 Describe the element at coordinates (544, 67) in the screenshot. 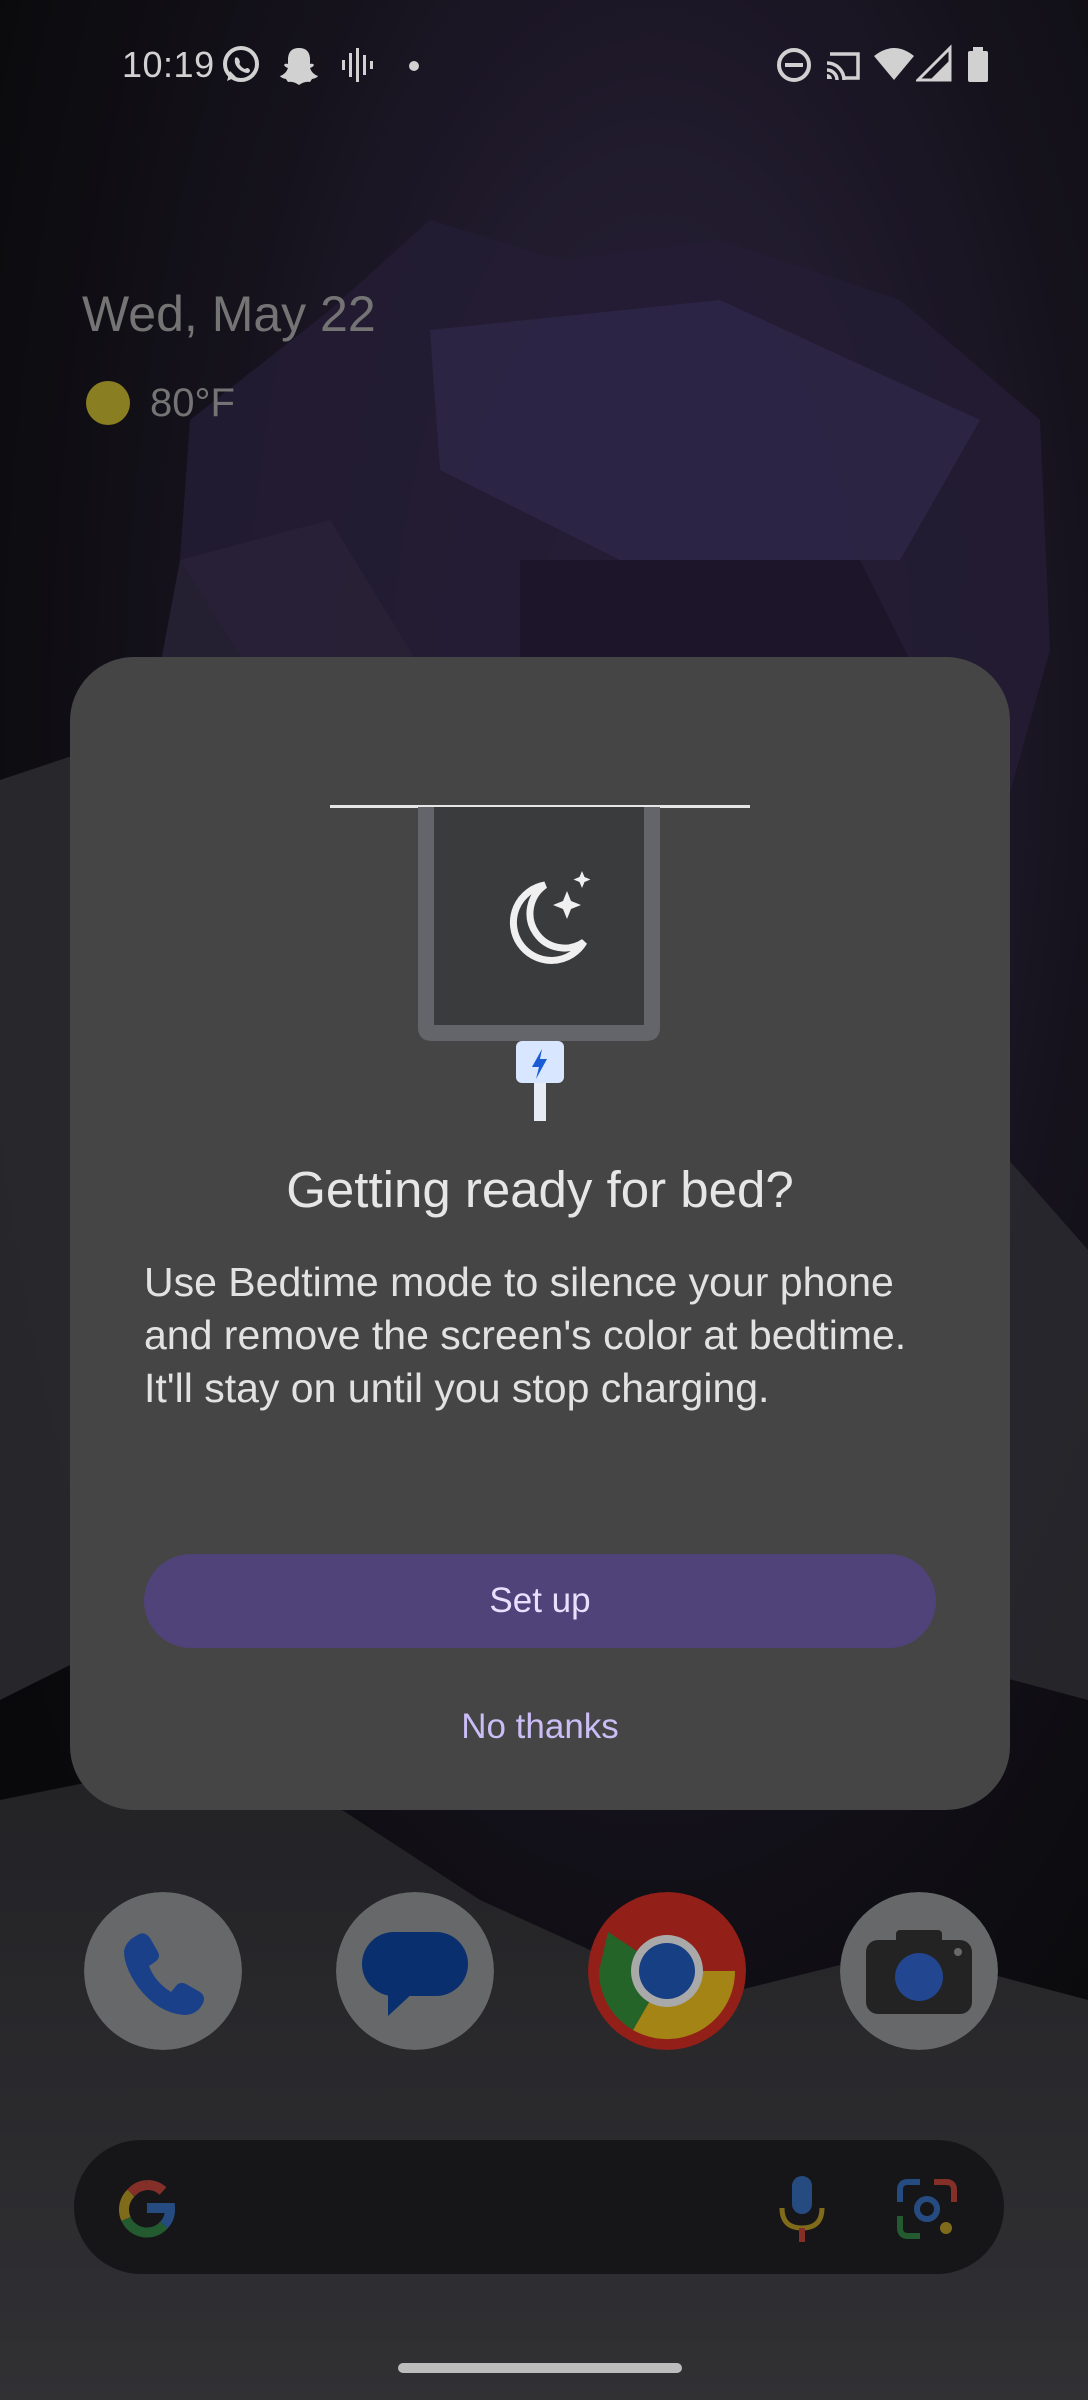

I see `status-bar: 10:19` at that location.